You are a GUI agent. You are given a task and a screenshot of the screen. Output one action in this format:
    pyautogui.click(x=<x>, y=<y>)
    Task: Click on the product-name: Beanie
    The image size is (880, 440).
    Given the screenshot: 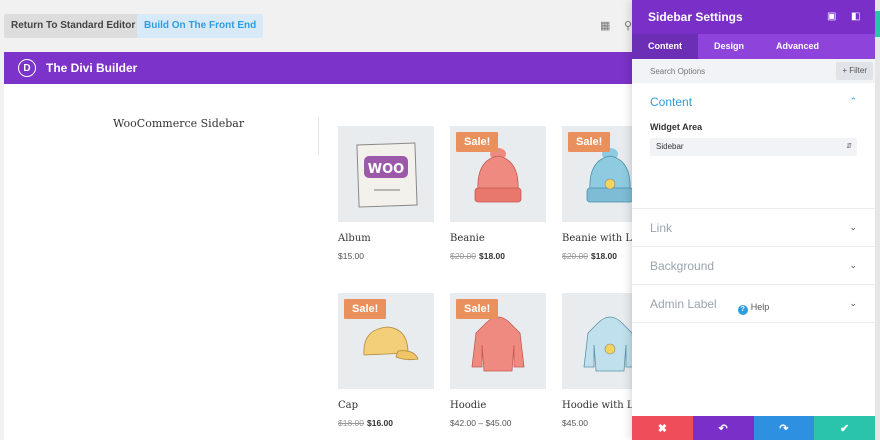 What is the action you would take?
    pyautogui.click(x=498, y=238)
    